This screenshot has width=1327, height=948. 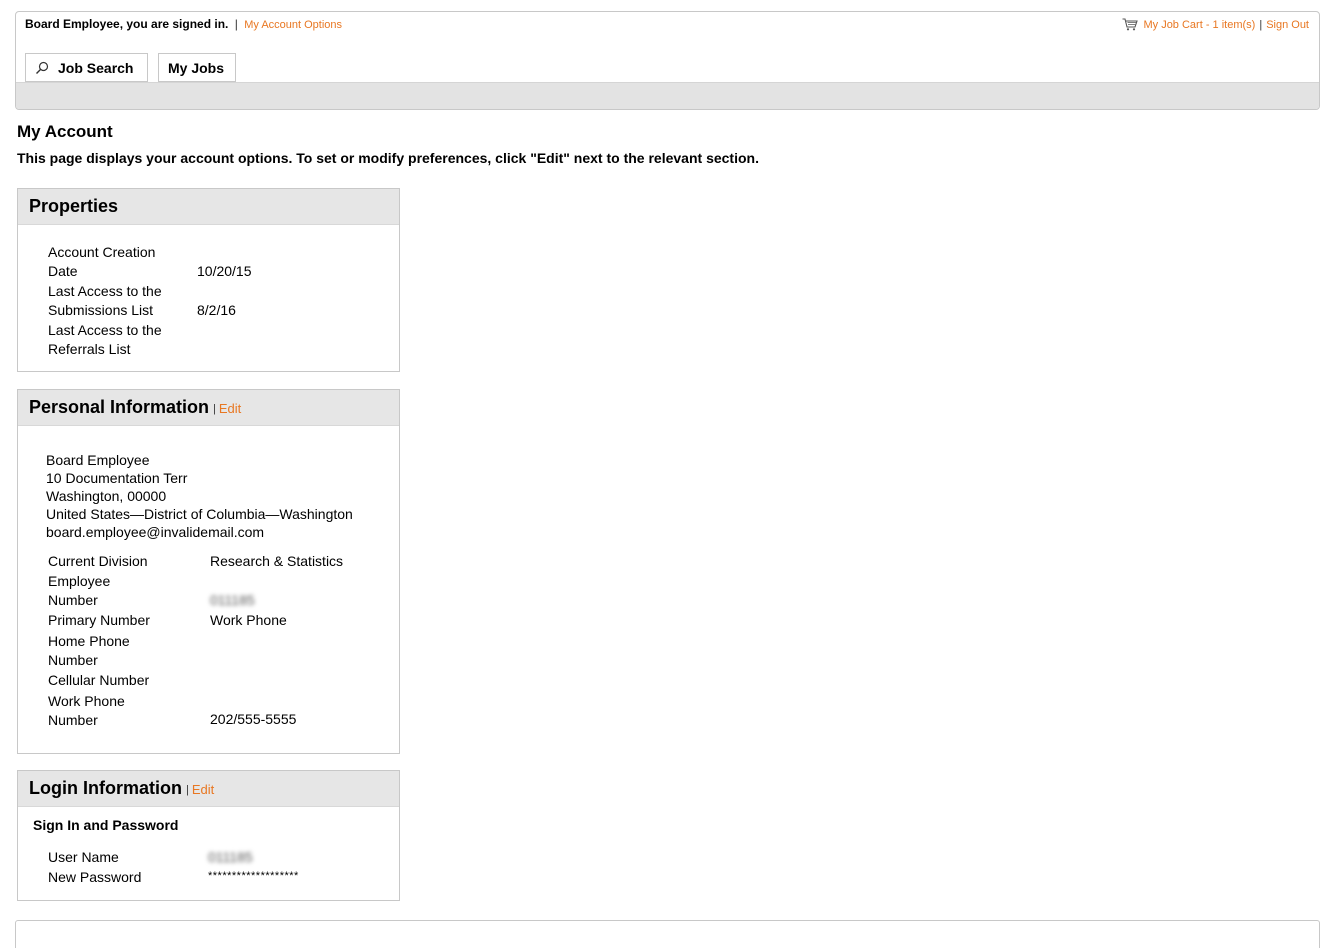 I want to click on personal-information-edit-link: Edit, so click(x=230, y=408).